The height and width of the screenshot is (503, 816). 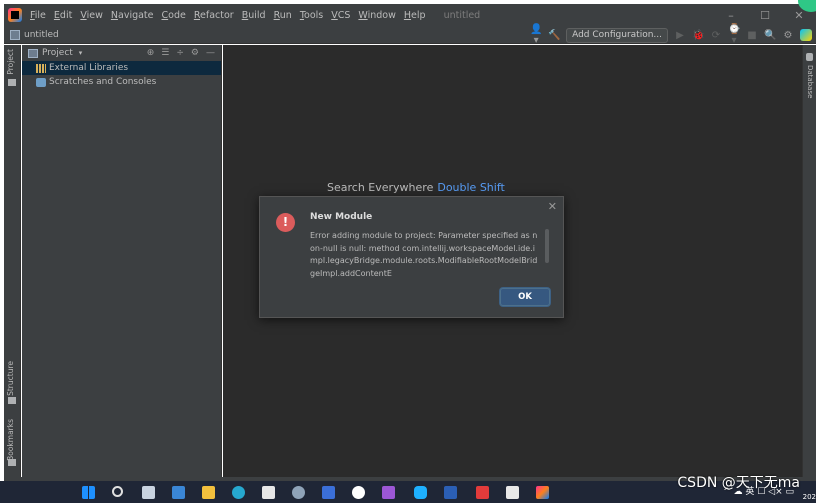 I want to click on notes-icon, so click(x=512, y=492).